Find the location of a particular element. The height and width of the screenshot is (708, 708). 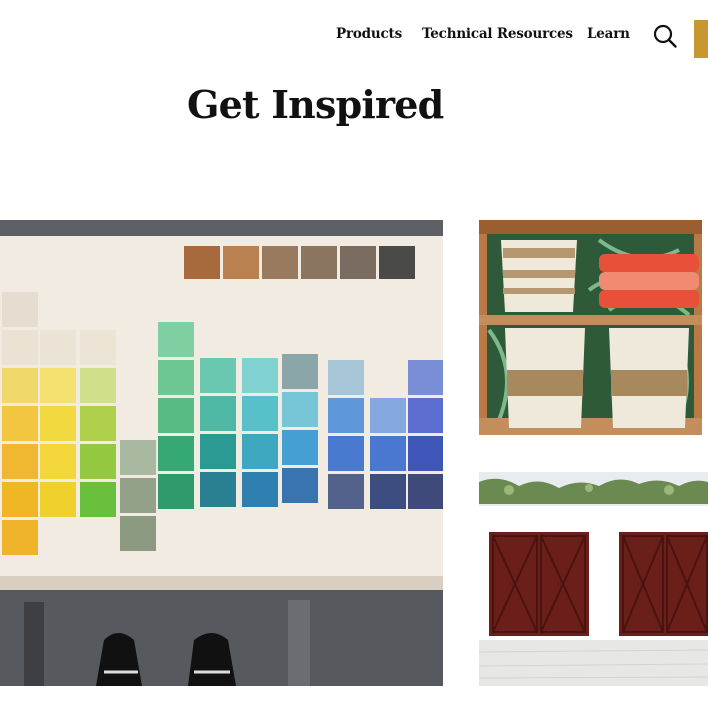

nav-technical-resources-link: Technical Resources is located at coordinates (497, 34).